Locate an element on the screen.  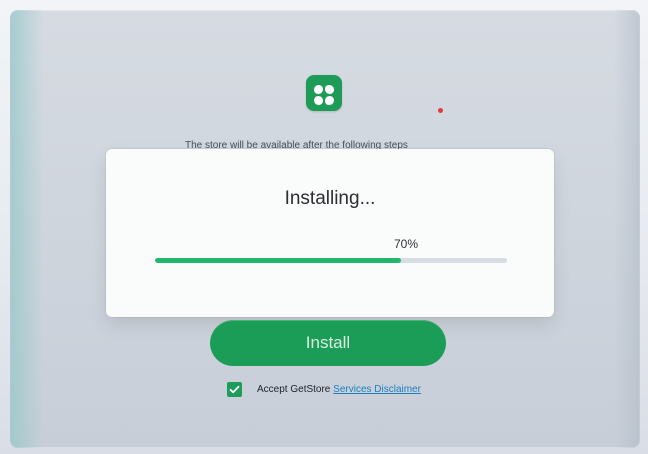
accept-prefix-text: Accept GetStore is located at coordinates (295, 389).